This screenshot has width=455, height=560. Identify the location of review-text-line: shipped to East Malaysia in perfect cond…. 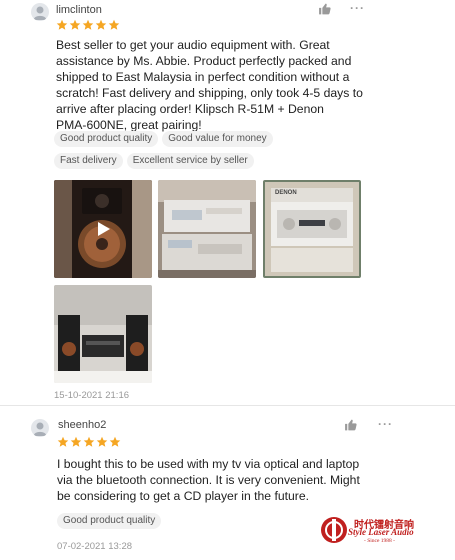
(203, 77).